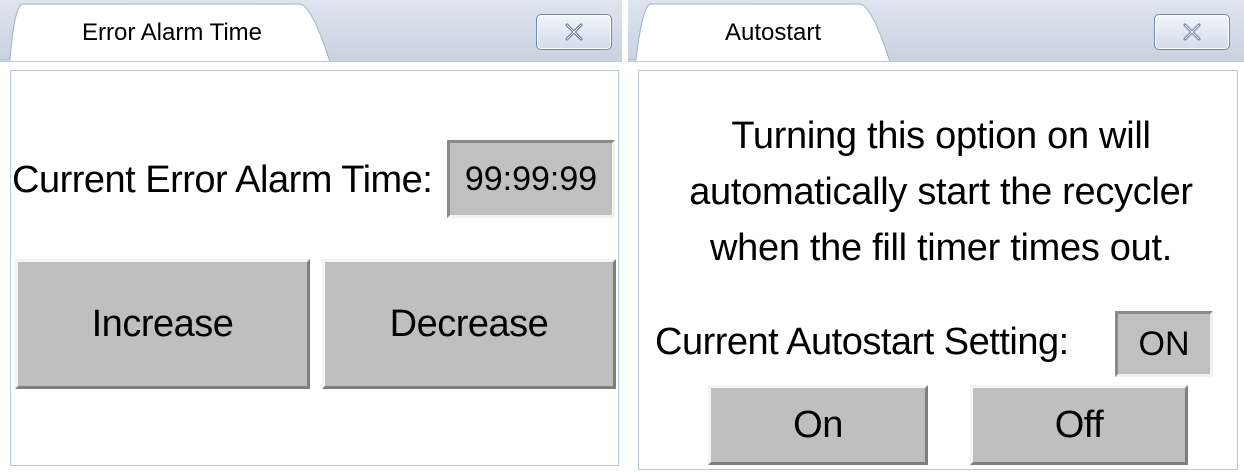  What do you see at coordinates (818, 425) in the screenshot?
I see `on-button: On` at bounding box center [818, 425].